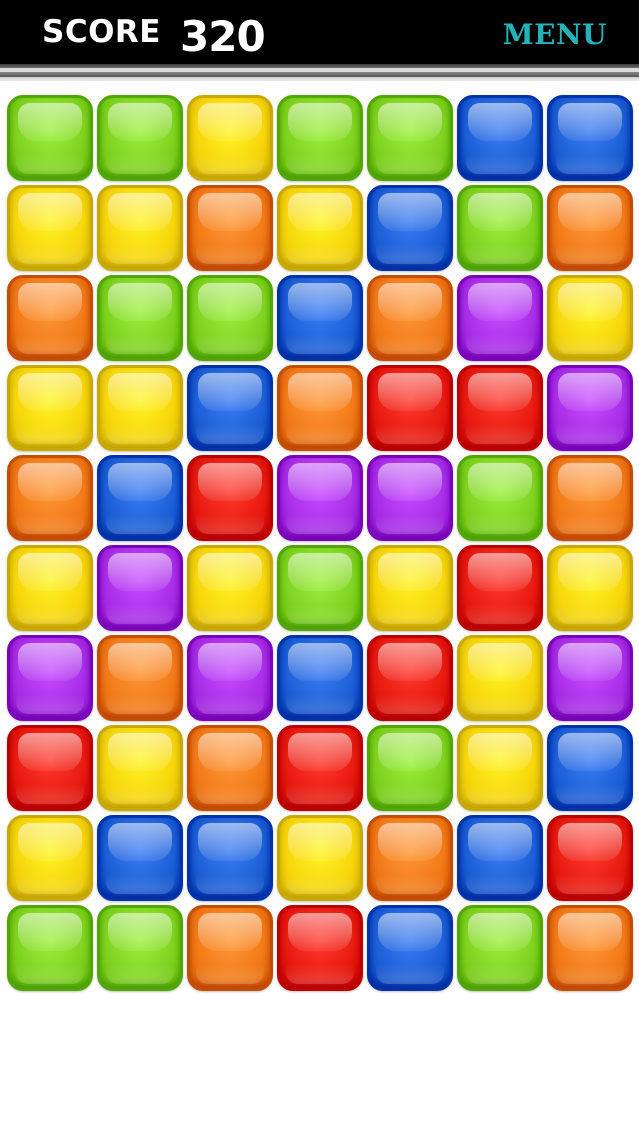  Describe the element at coordinates (319, 79) in the screenshot. I see `header-rail` at that location.